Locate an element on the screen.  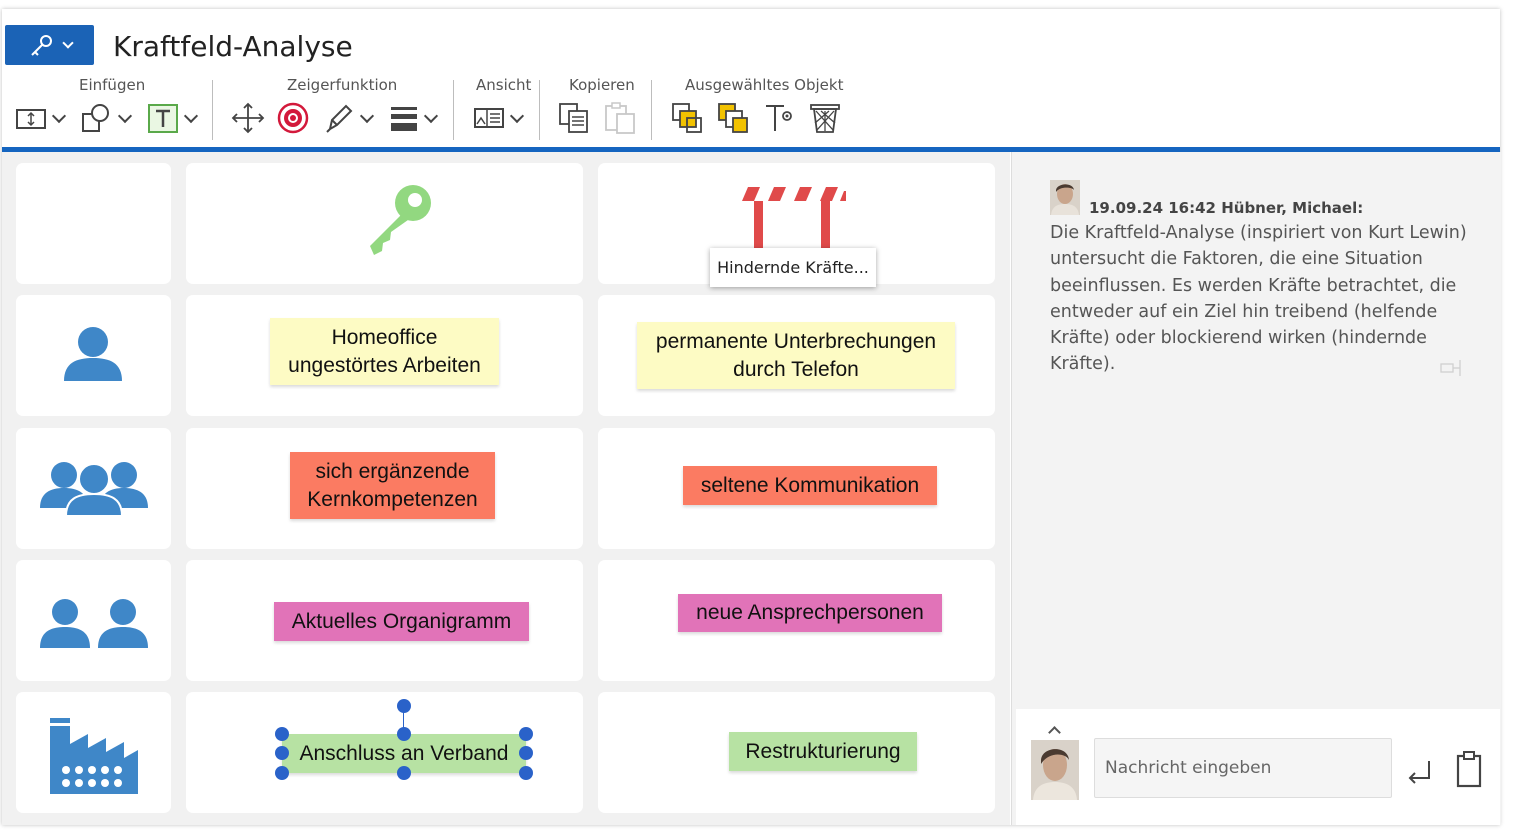
board-cell is located at coordinates (93, 223).